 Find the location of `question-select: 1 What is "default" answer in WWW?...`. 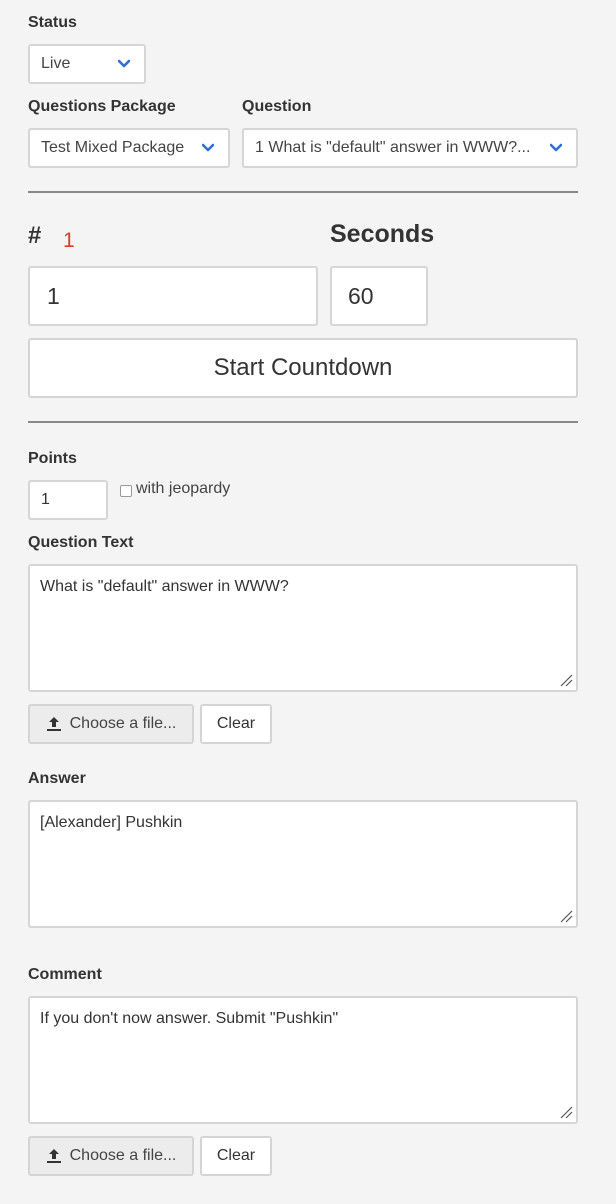

question-select: 1 What is "default" answer in WWW?... is located at coordinates (410, 148).